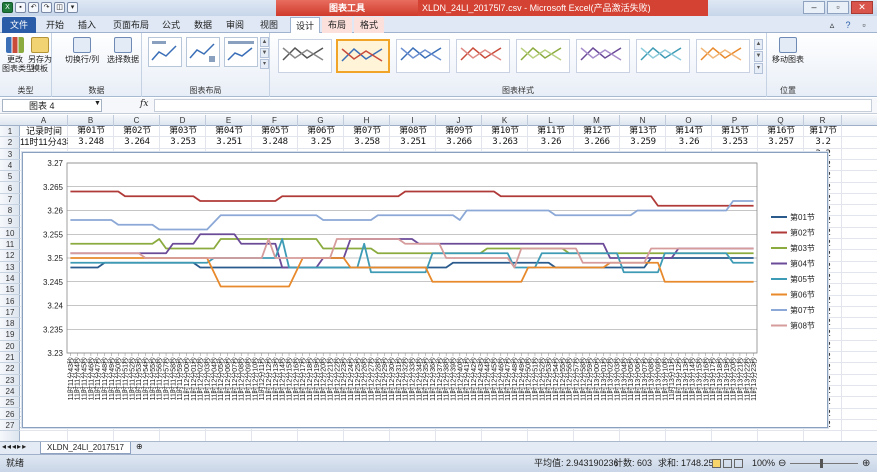  I want to click on column-header-G: G, so click(321, 120).